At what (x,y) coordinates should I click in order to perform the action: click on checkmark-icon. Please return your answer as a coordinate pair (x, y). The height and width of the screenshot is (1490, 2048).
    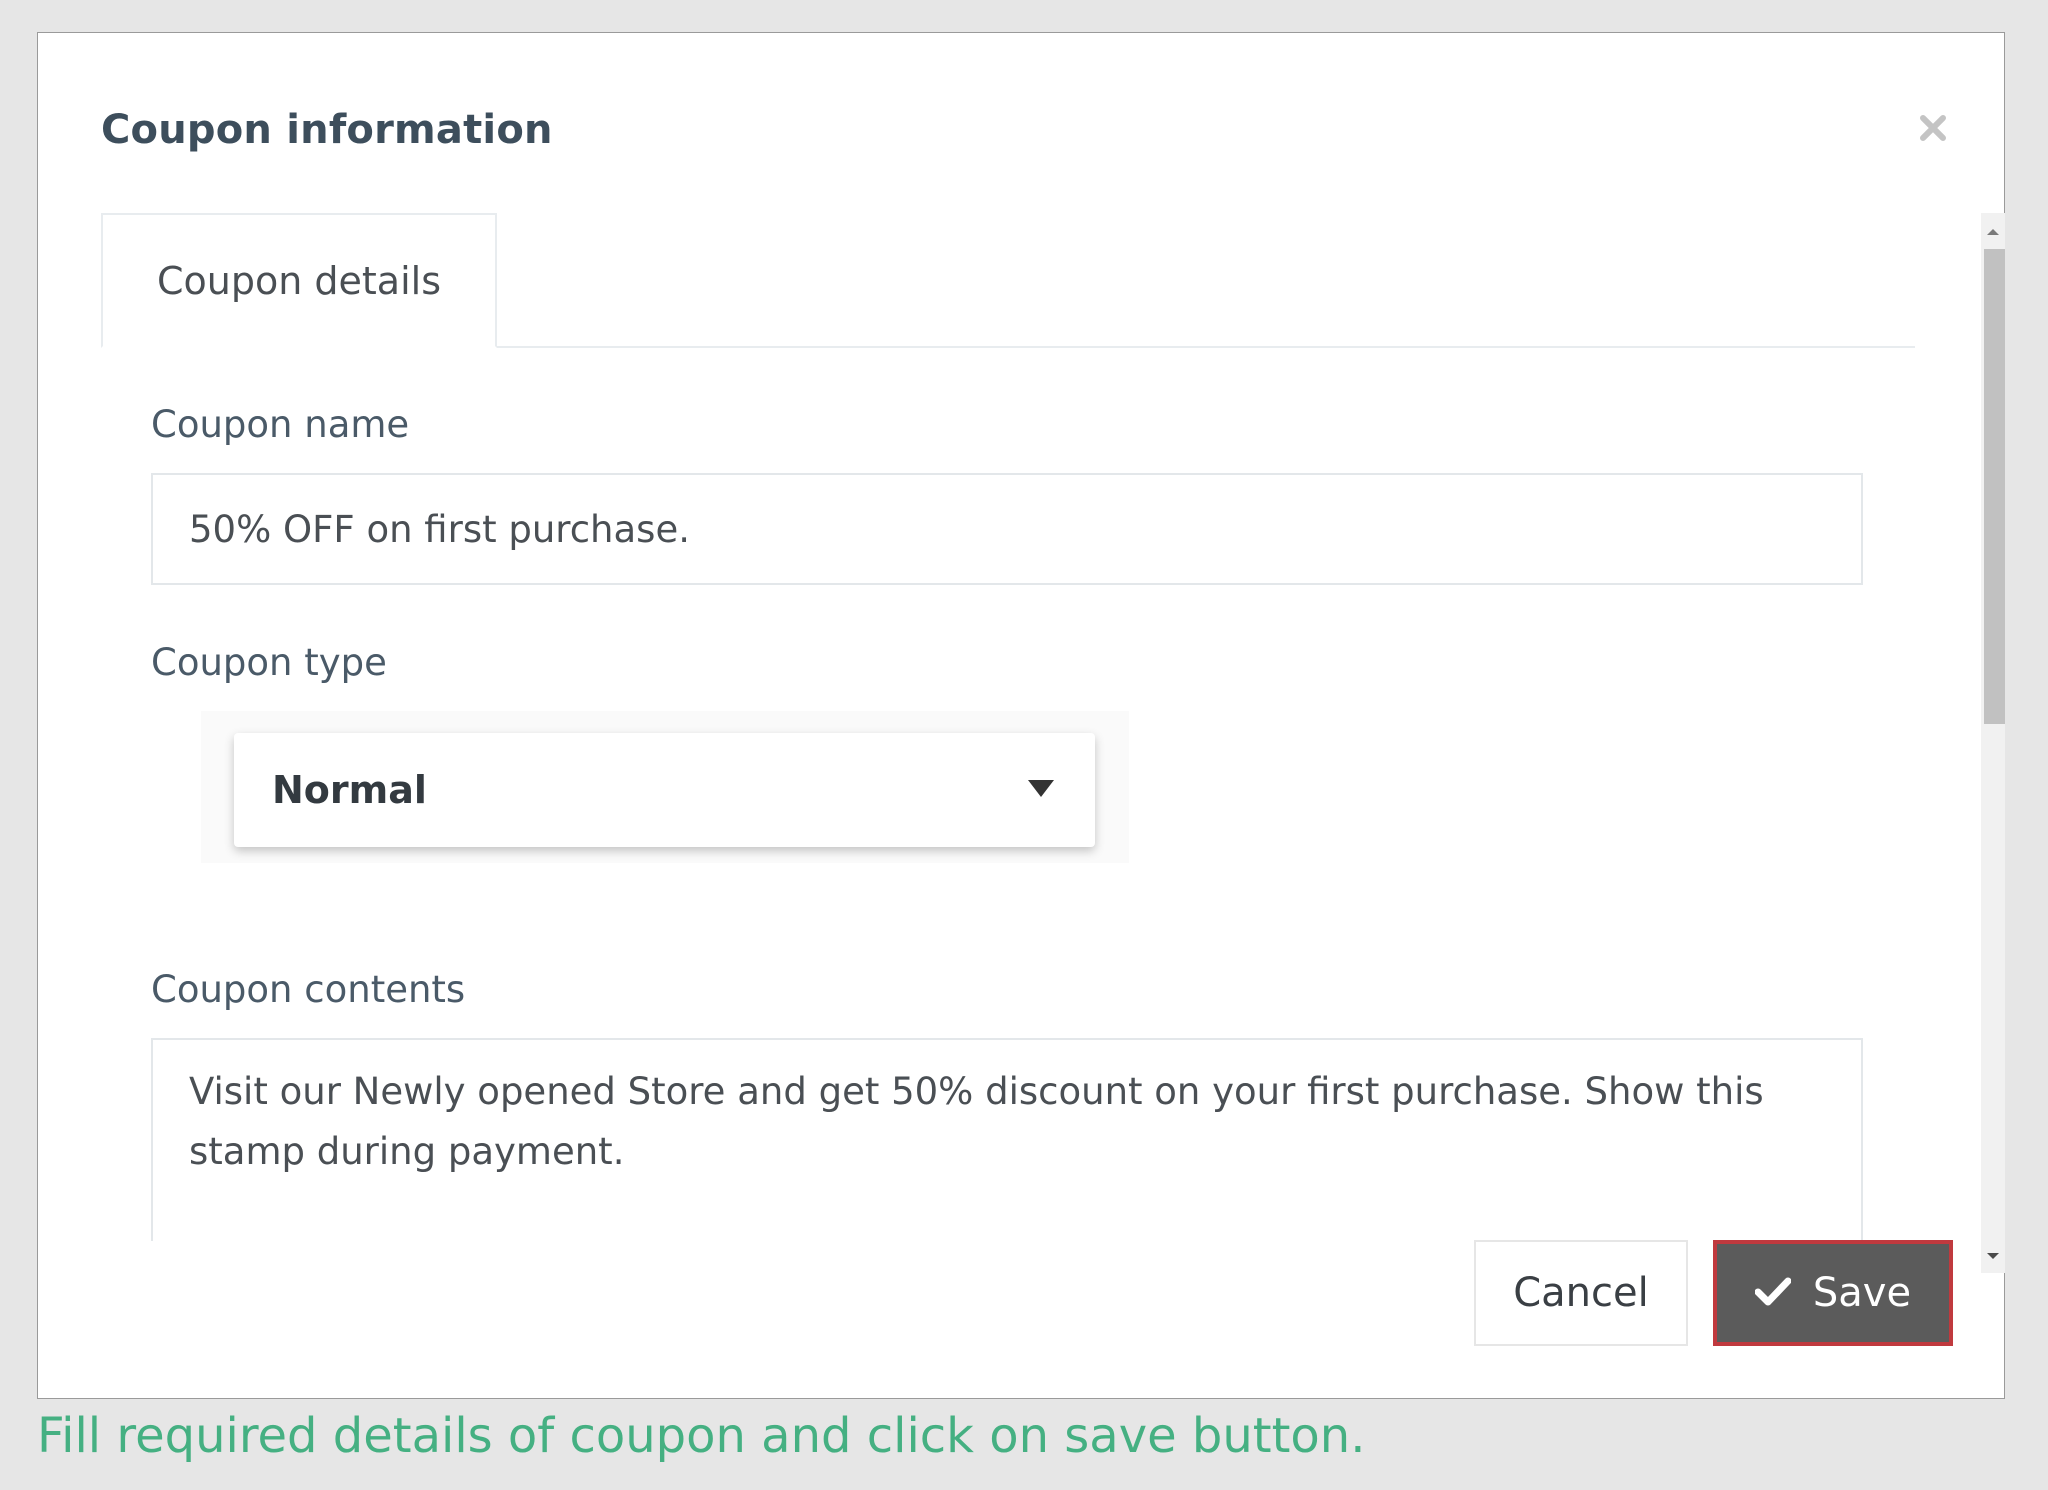
    Looking at the image, I should click on (1773, 1293).